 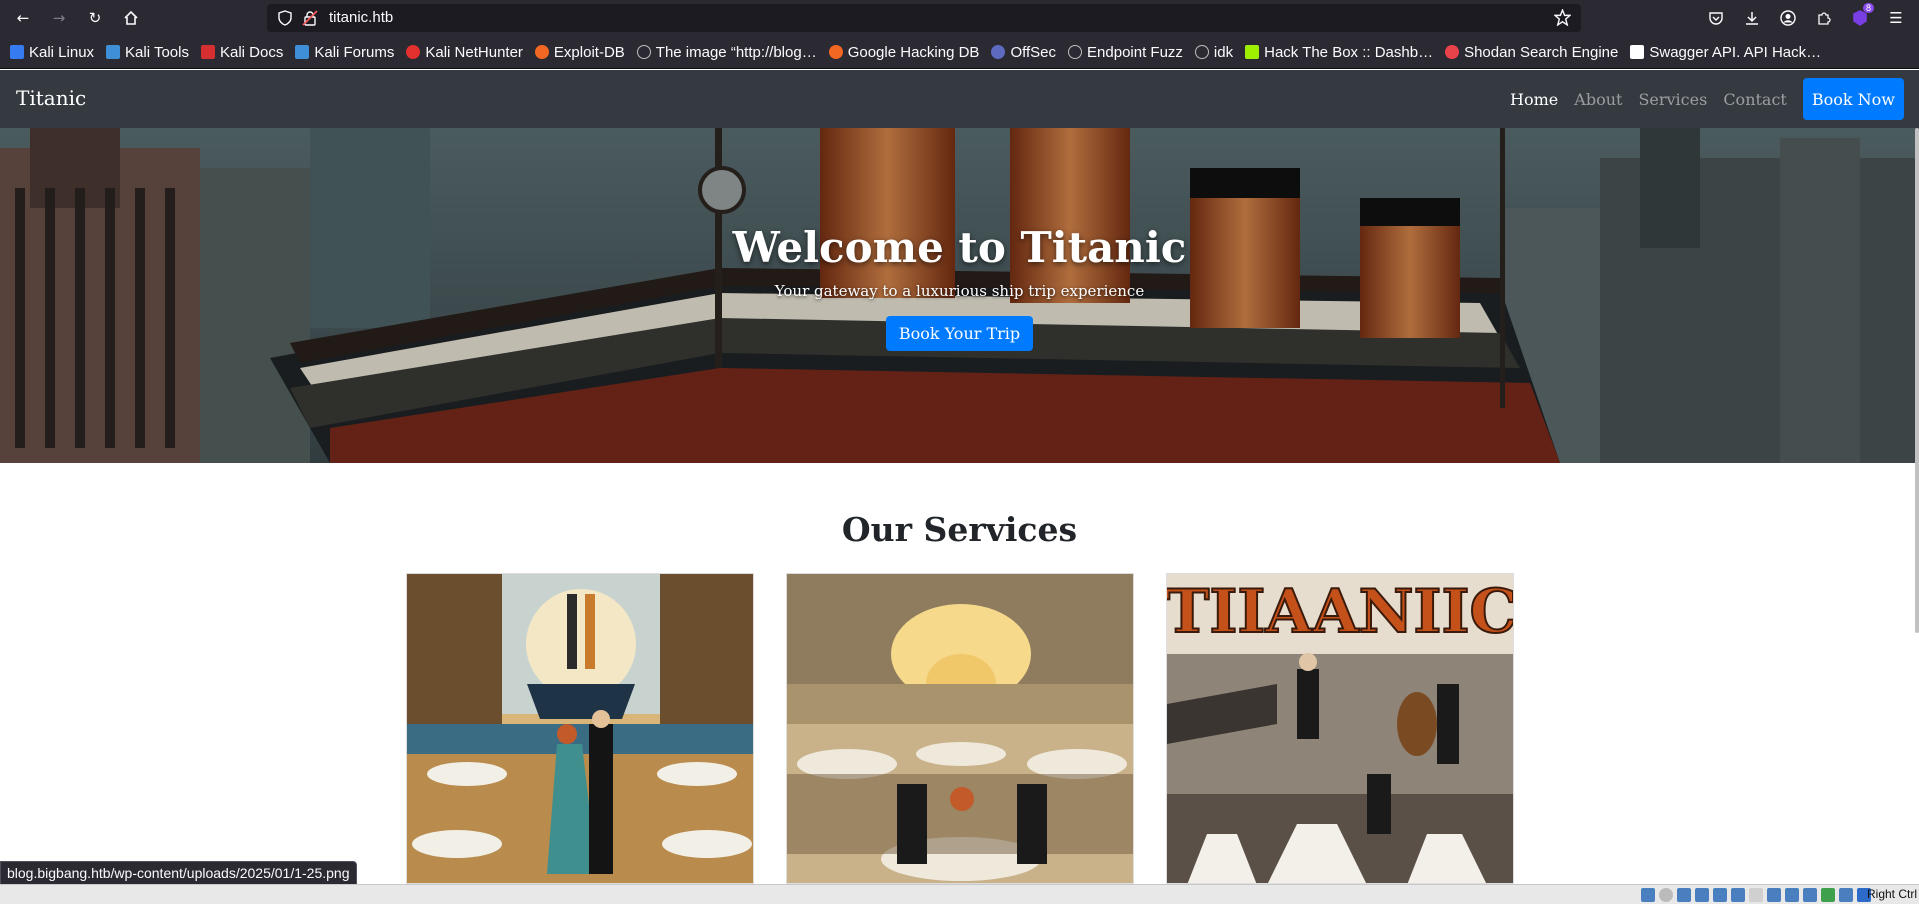 What do you see at coordinates (959, 333) in the screenshot?
I see `book-your-trip-button: Book Your Trip` at bounding box center [959, 333].